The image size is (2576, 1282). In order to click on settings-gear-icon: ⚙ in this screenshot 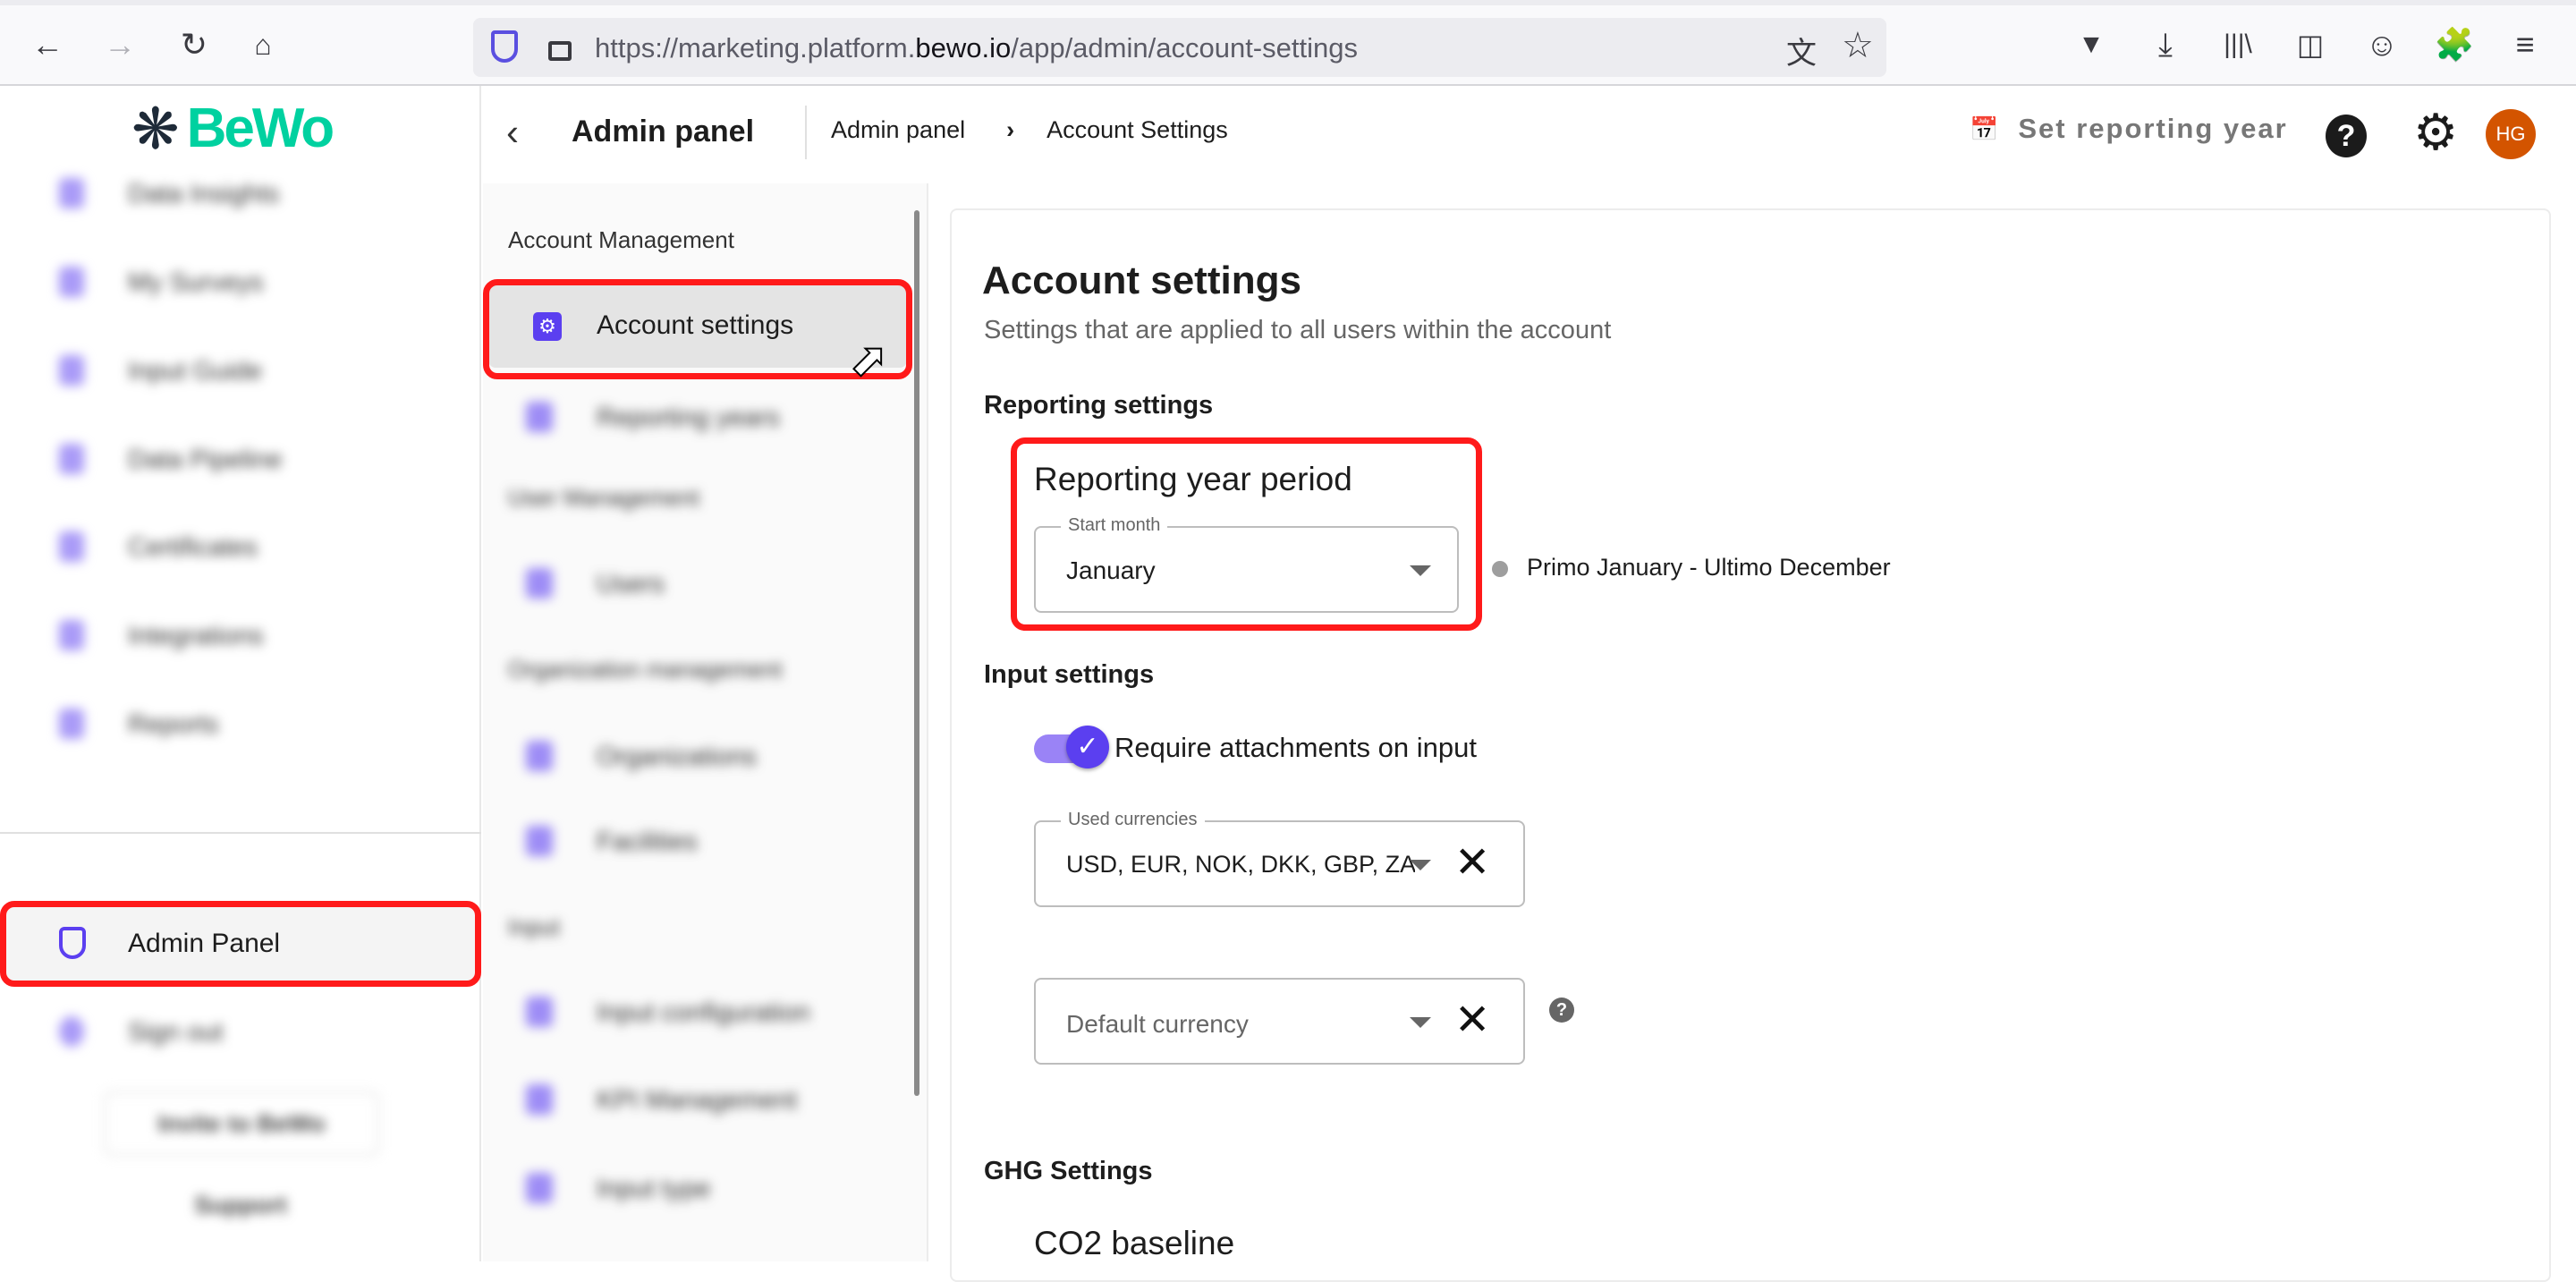, I will do `click(2435, 132)`.